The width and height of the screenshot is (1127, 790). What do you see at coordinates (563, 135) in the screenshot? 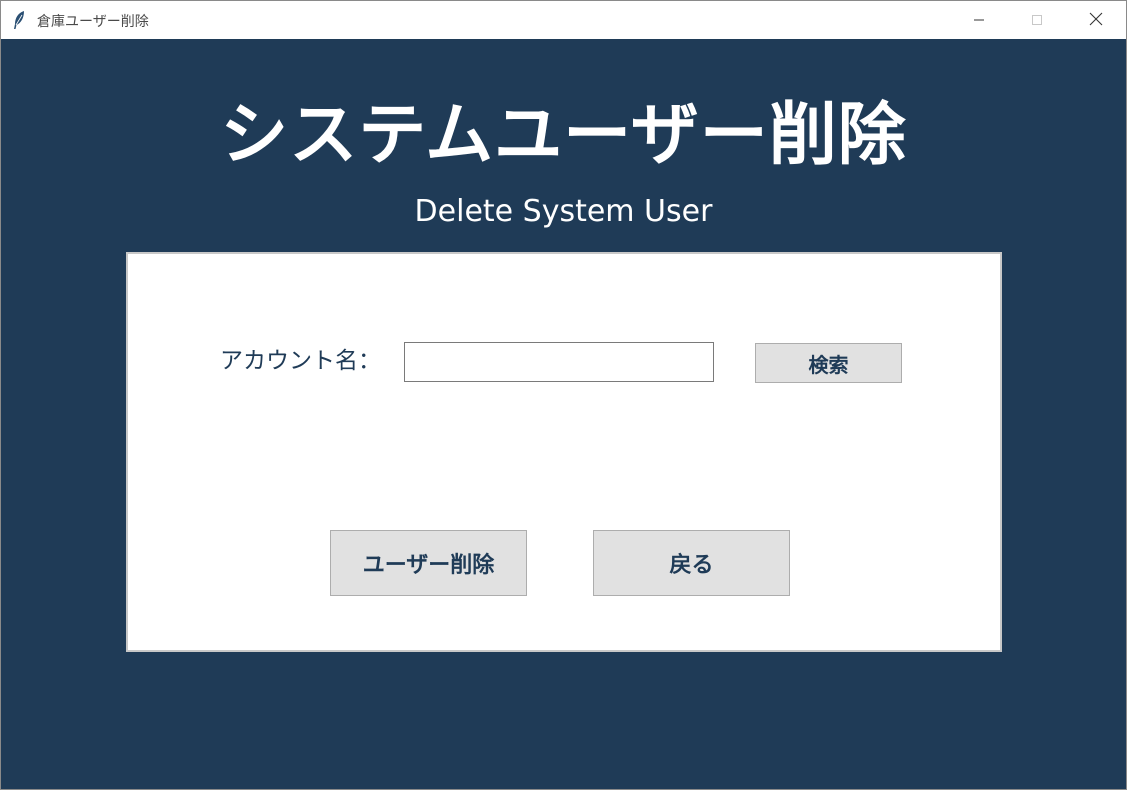
I see `page-title: システムユーザー削除` at bounding box center [563, 135].